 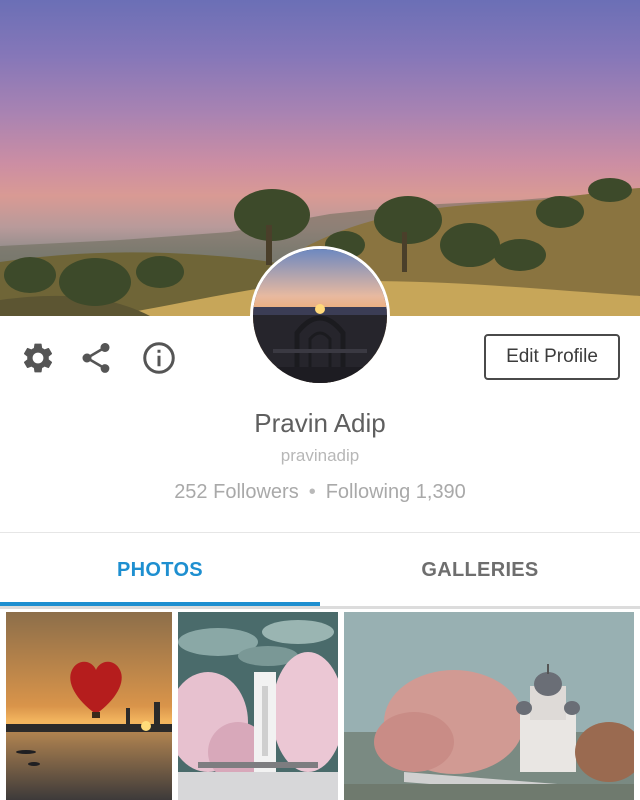 What do you see at coordinates (160, 604) in the screenshot?
I see `active-tab-indicator` at bounding box center [160, 604].